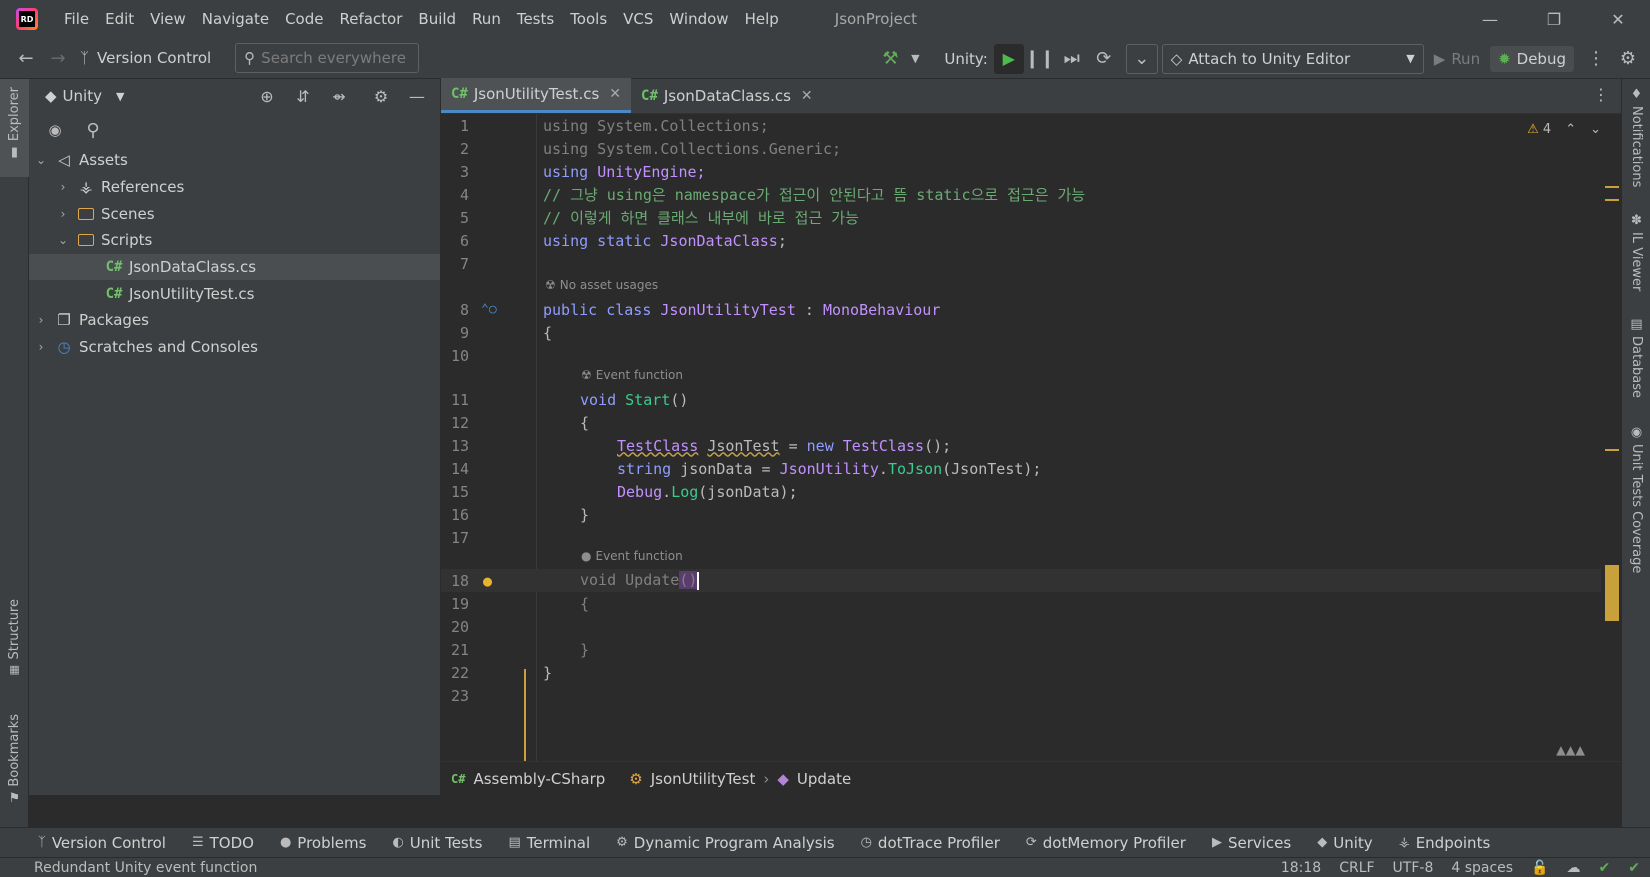 This screenshot has height=877, width=1650. Describe the element at coordinates (1636, 143) in the screenshot. I see `notifications-tool-tab: ♦ Notifications` at that location.